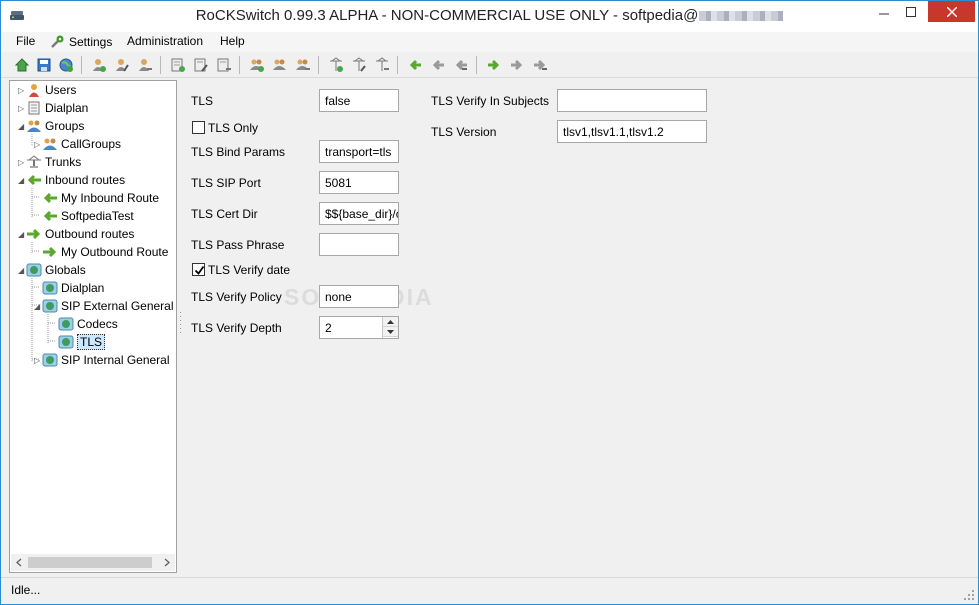 This screenshot has width=979, height=605. What do you see at coordinates (180, 323) in the screenshot?
I see `splitter-grip` at bounding box center [180, 323].